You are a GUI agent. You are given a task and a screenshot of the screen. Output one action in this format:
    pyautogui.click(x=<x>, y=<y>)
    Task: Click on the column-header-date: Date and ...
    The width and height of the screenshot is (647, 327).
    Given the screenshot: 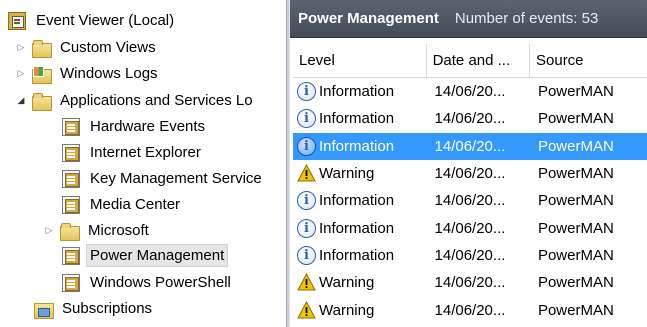 What is the action you would take?
    pyautogui.click(x=478, y=60)
    